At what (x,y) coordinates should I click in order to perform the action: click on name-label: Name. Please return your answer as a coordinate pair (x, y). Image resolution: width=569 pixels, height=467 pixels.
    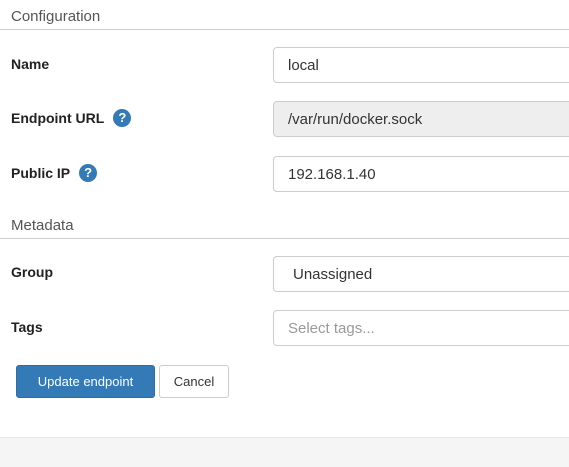
    Looking at the image, I should click on (30, 64).